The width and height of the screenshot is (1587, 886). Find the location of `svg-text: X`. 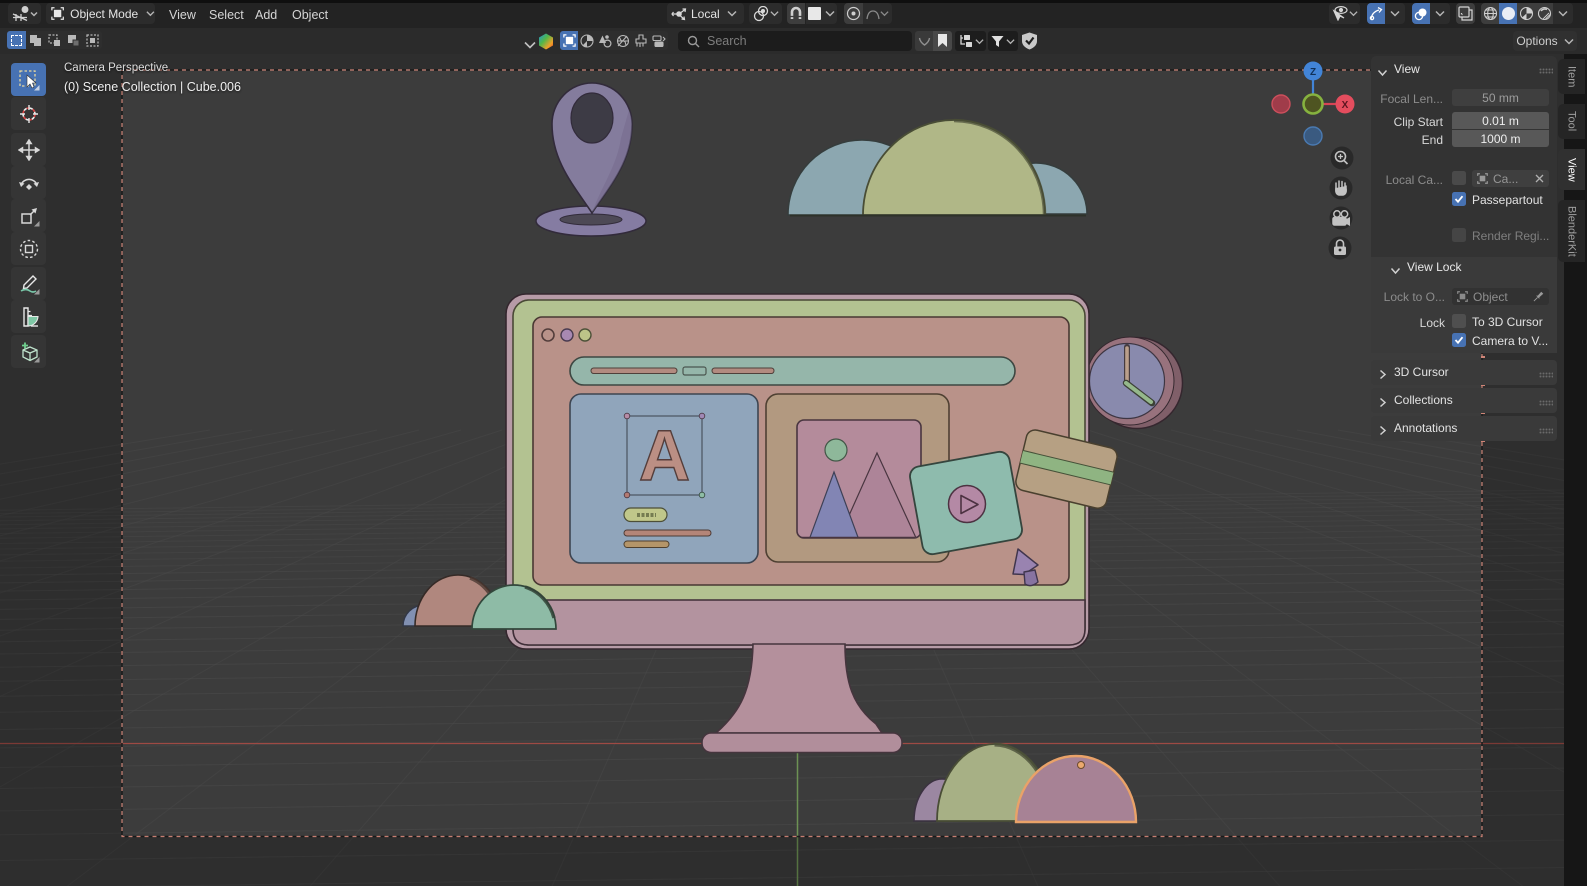

svg-text: X is located at coordinates (1345, 105).